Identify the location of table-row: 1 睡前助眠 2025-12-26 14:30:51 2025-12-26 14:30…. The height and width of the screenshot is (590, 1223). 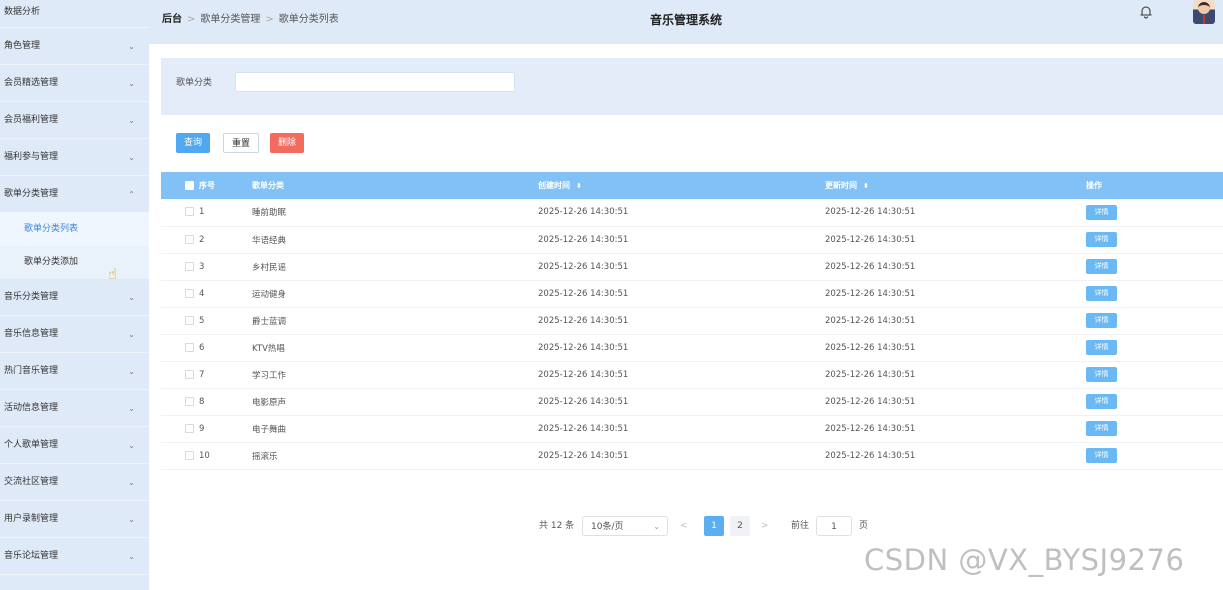
(692, 212).